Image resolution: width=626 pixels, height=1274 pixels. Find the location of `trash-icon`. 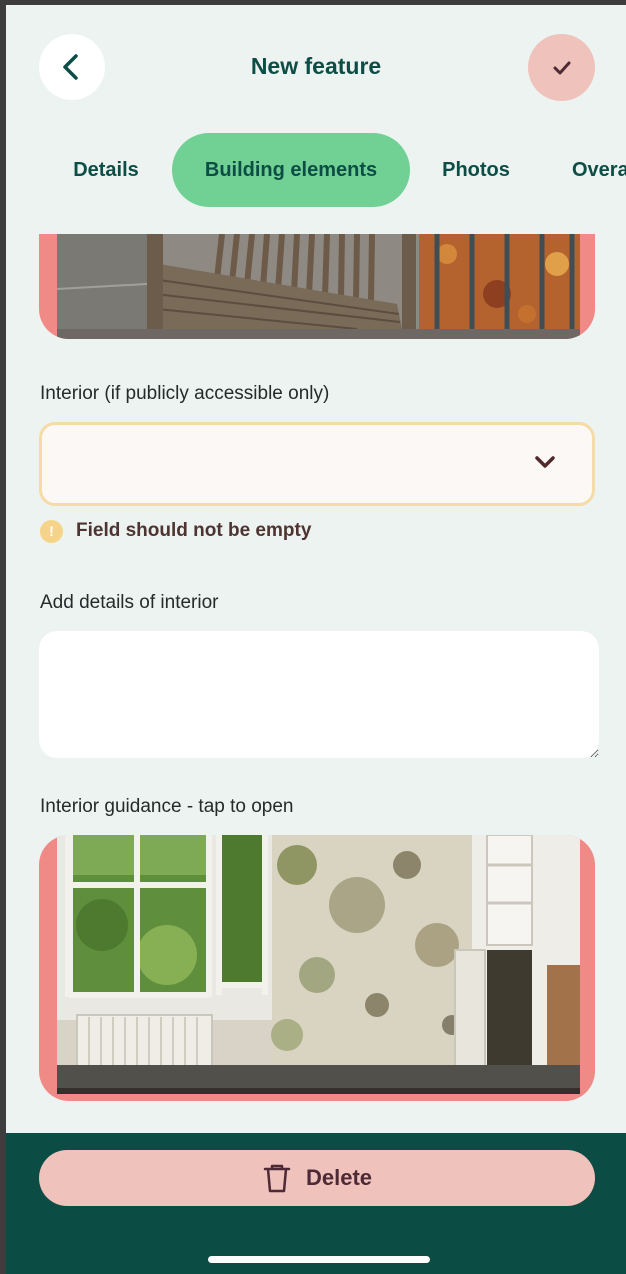

trash-icon is located at coordinates (277, 1178).